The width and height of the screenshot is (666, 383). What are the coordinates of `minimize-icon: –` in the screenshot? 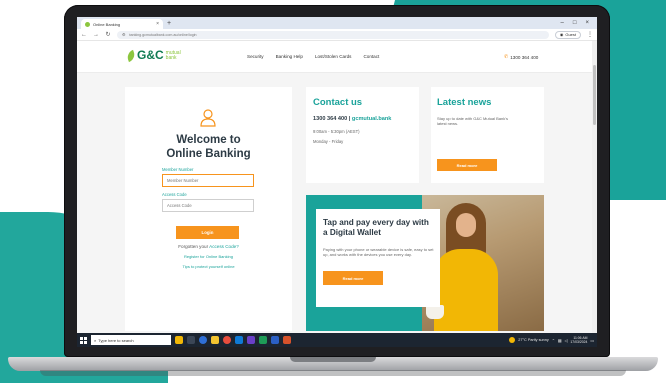 It's located at (562, 23).